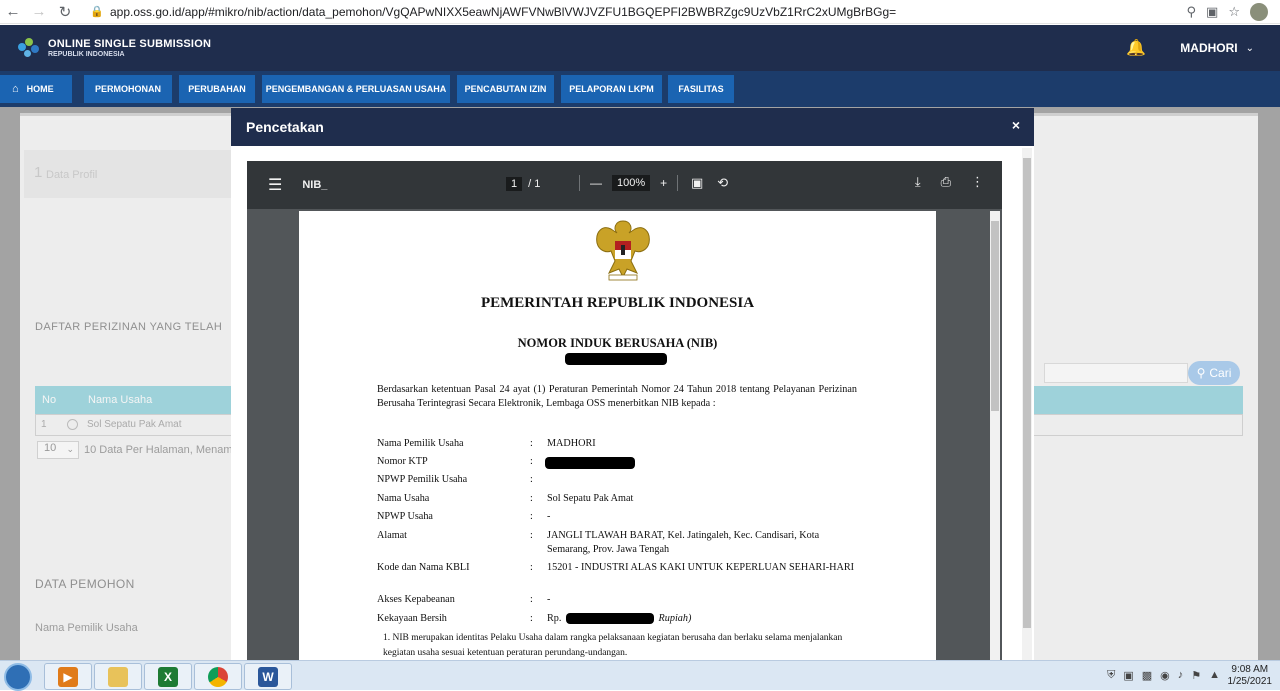 The width and height of the screenshot is (1280, 691). What do you see at coordinates (1259, 11) in the screenshot?
I see `profile-avatar` at bounding box center [1259, 11].